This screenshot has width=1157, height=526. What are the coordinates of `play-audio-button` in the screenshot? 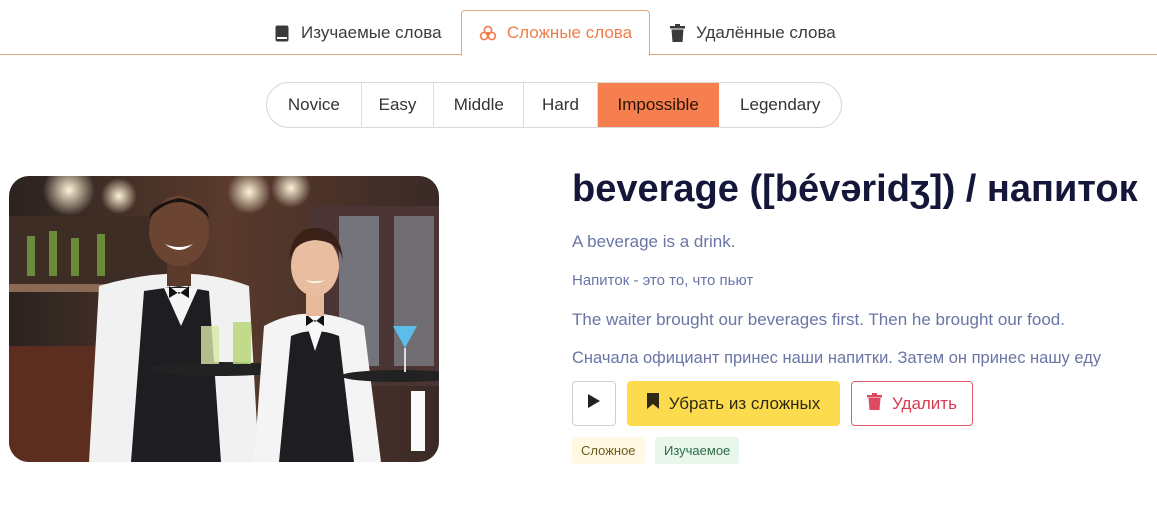 It's located at (594, 403).